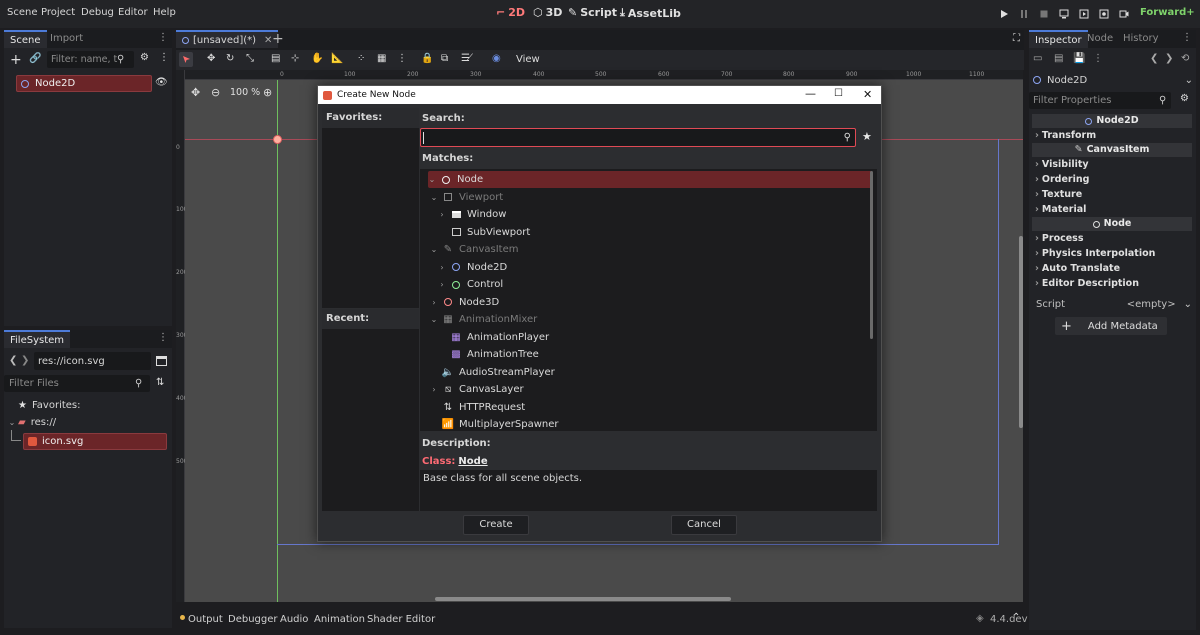 The width and height of the screenshot is (1200, 635). I want to click on movie-maker-icon, so click(1124, 14).